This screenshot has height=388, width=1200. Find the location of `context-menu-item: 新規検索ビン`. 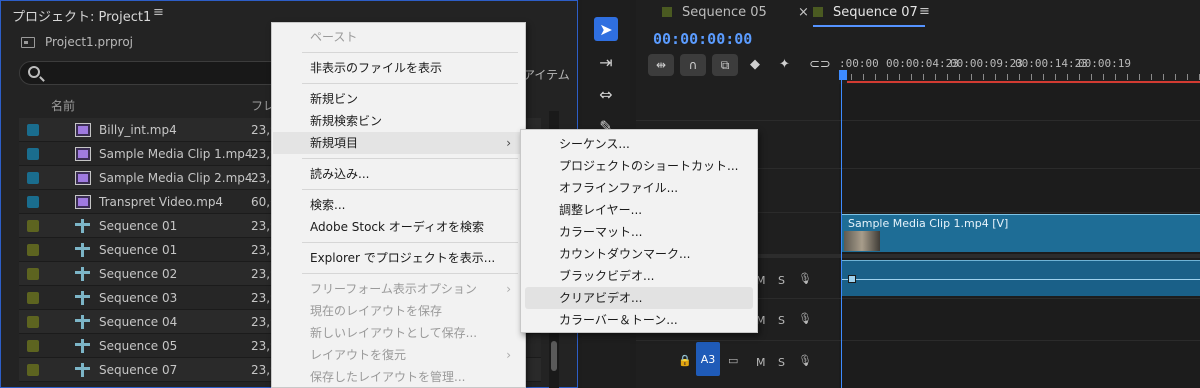

context-menu-item: 新規検索ビン is located at coordinates (399, 121).